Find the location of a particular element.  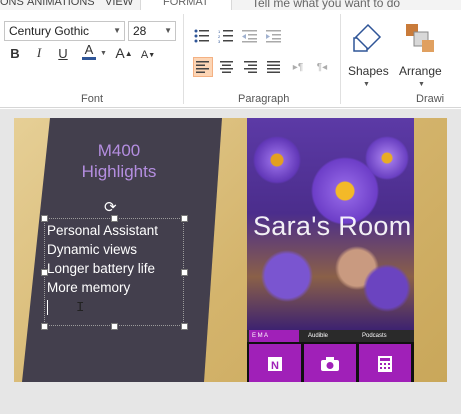

numbering-icon: 123 is located at coordinates (226, 36).